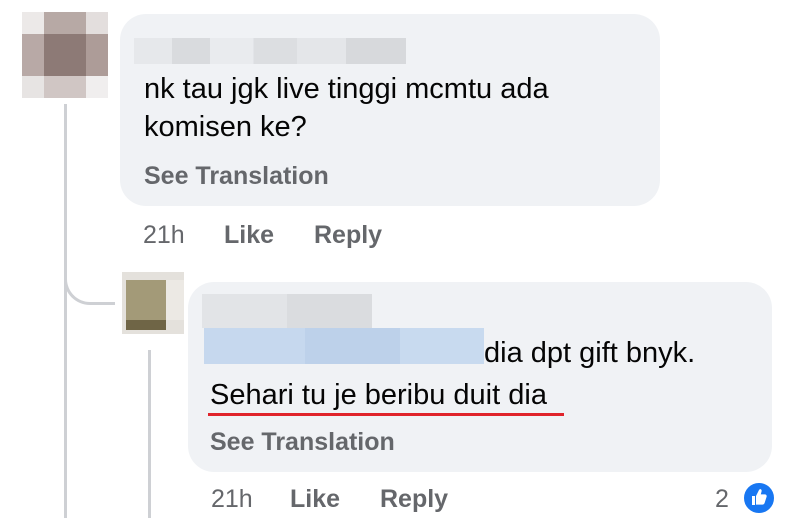 Image resolution: width=800 pixels, height=518 pixels. What do you see at coordinates (355, 395) in the screenshot?
I see `reply-text-underlined: Sehari tu je beribu duit` at bounding box center [355, 395].